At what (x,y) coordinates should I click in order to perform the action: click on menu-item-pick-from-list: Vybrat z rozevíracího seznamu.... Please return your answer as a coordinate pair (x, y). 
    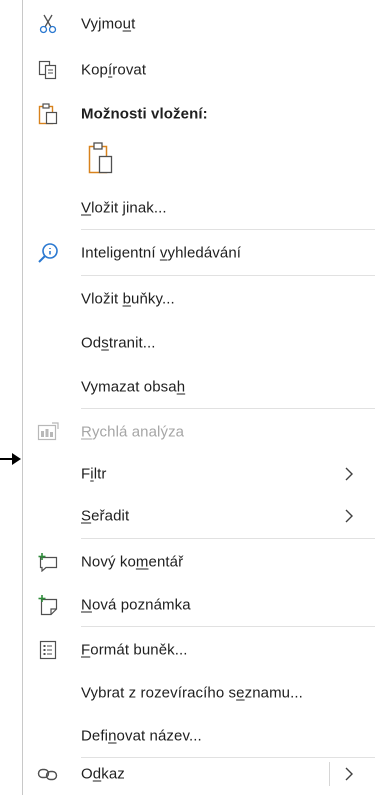
    Looking at the image, I should click on (198, 693).